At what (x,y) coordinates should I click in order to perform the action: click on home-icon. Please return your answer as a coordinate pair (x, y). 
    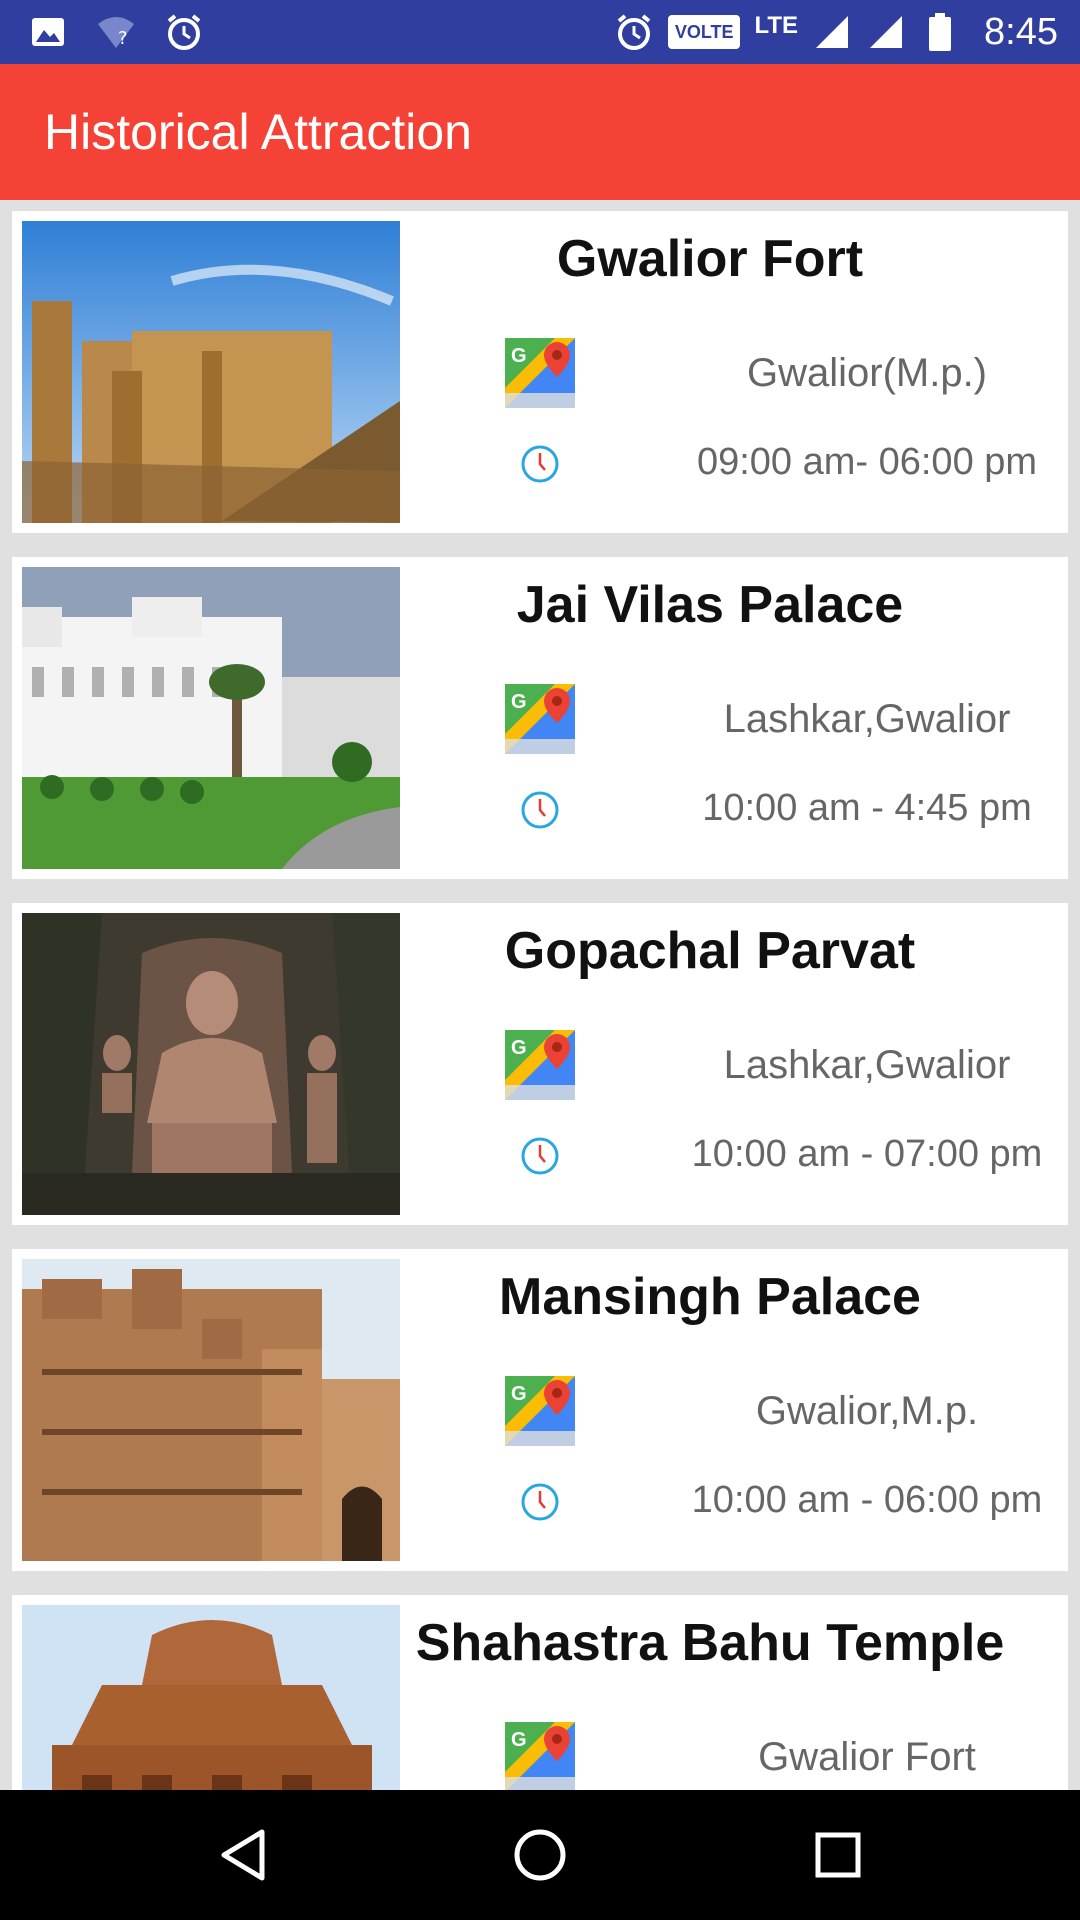
    Looking at the image, I should click on (540, 1855).